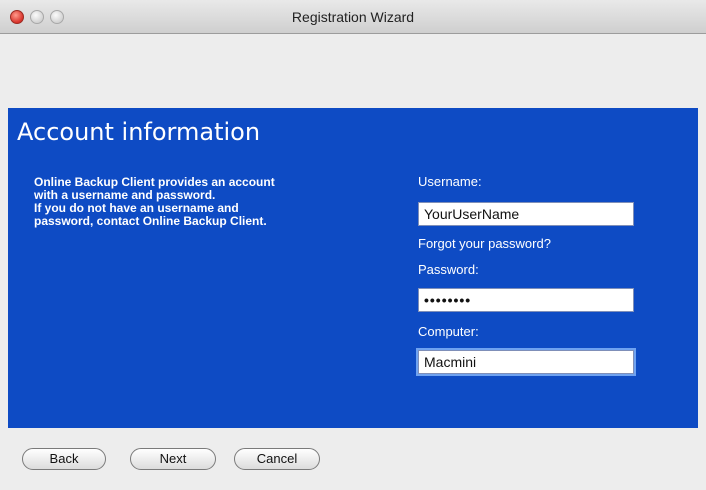 The width and height of the screenshot is (706, 490). I want to click on title-bar: Registration Wizard, so click(353, 17).